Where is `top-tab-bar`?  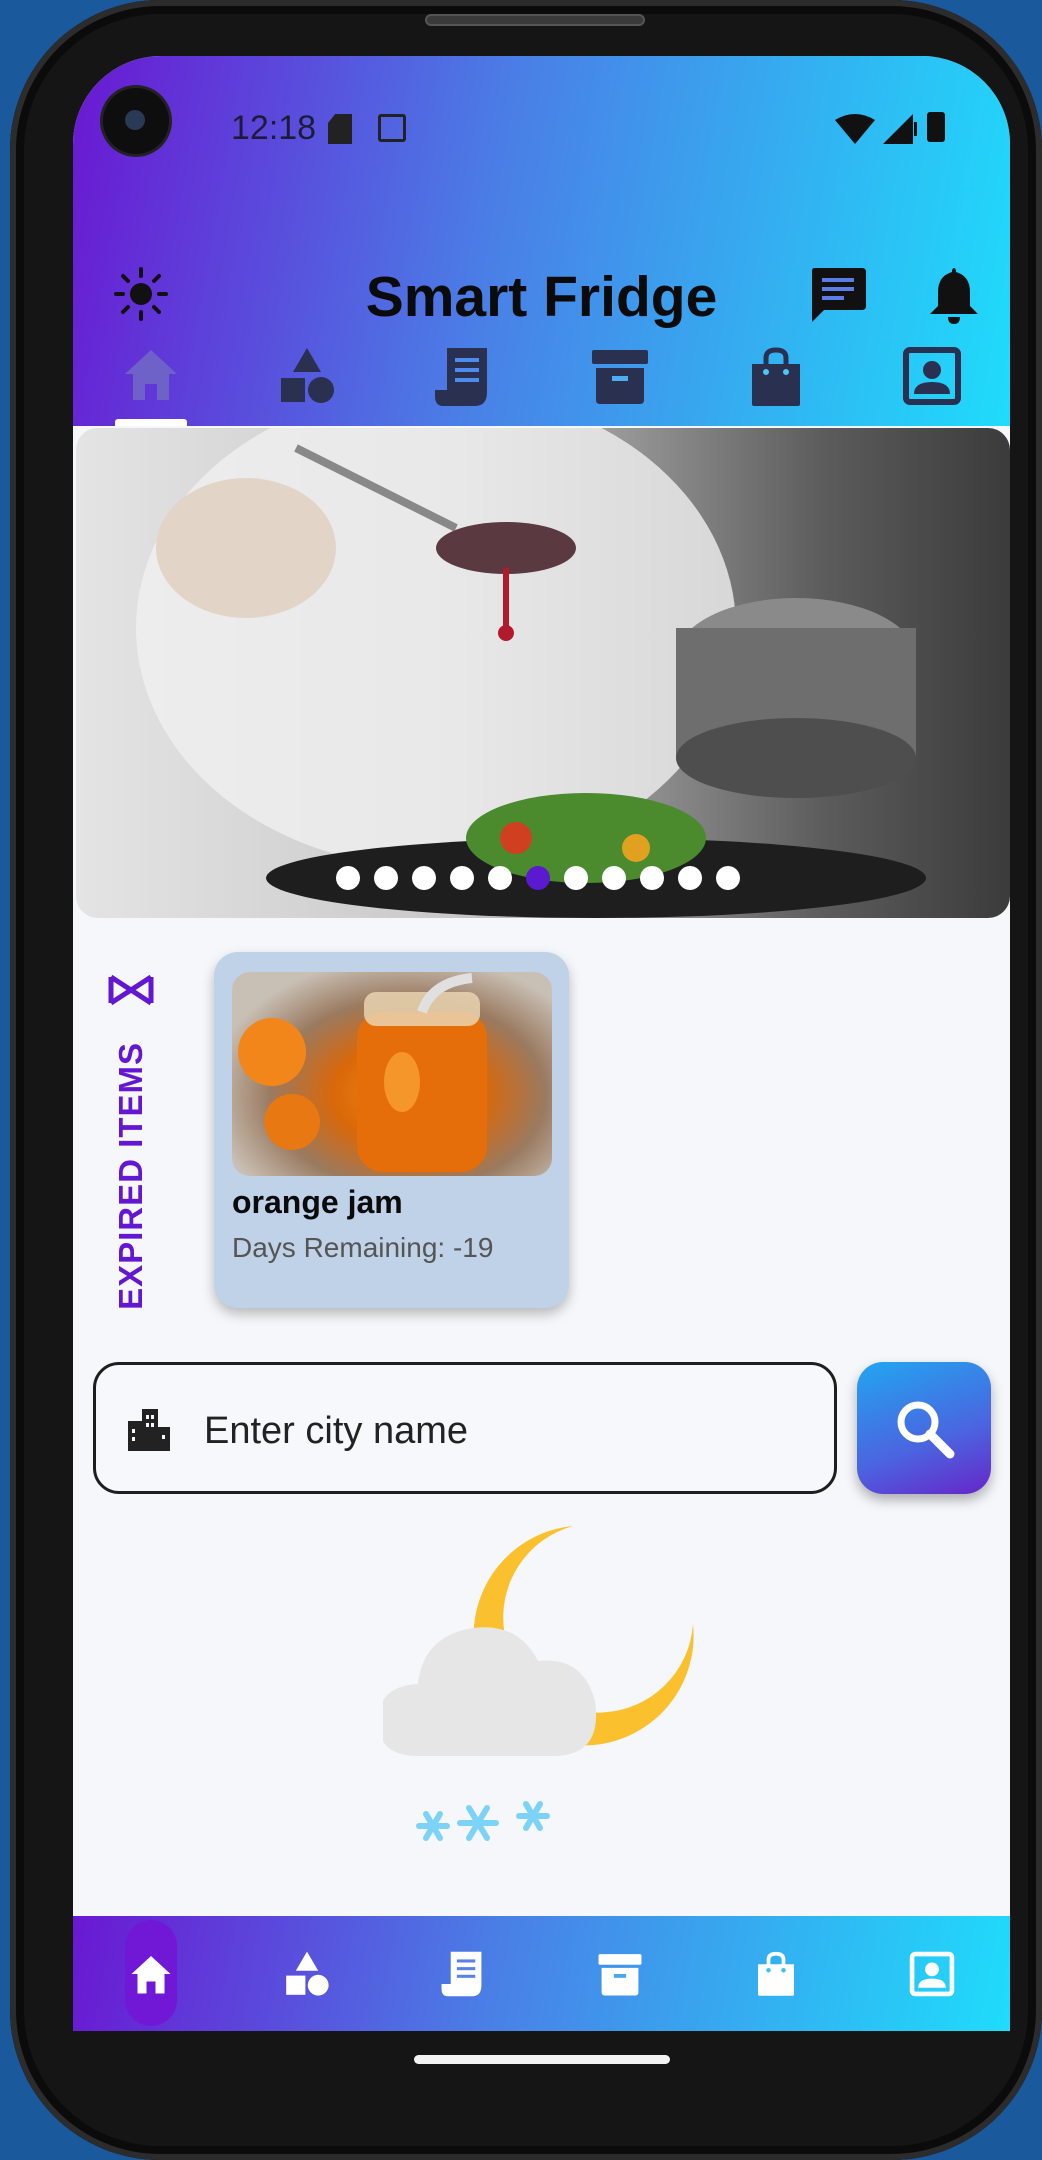 top-tab-bar is located at coordinates (541, 386).